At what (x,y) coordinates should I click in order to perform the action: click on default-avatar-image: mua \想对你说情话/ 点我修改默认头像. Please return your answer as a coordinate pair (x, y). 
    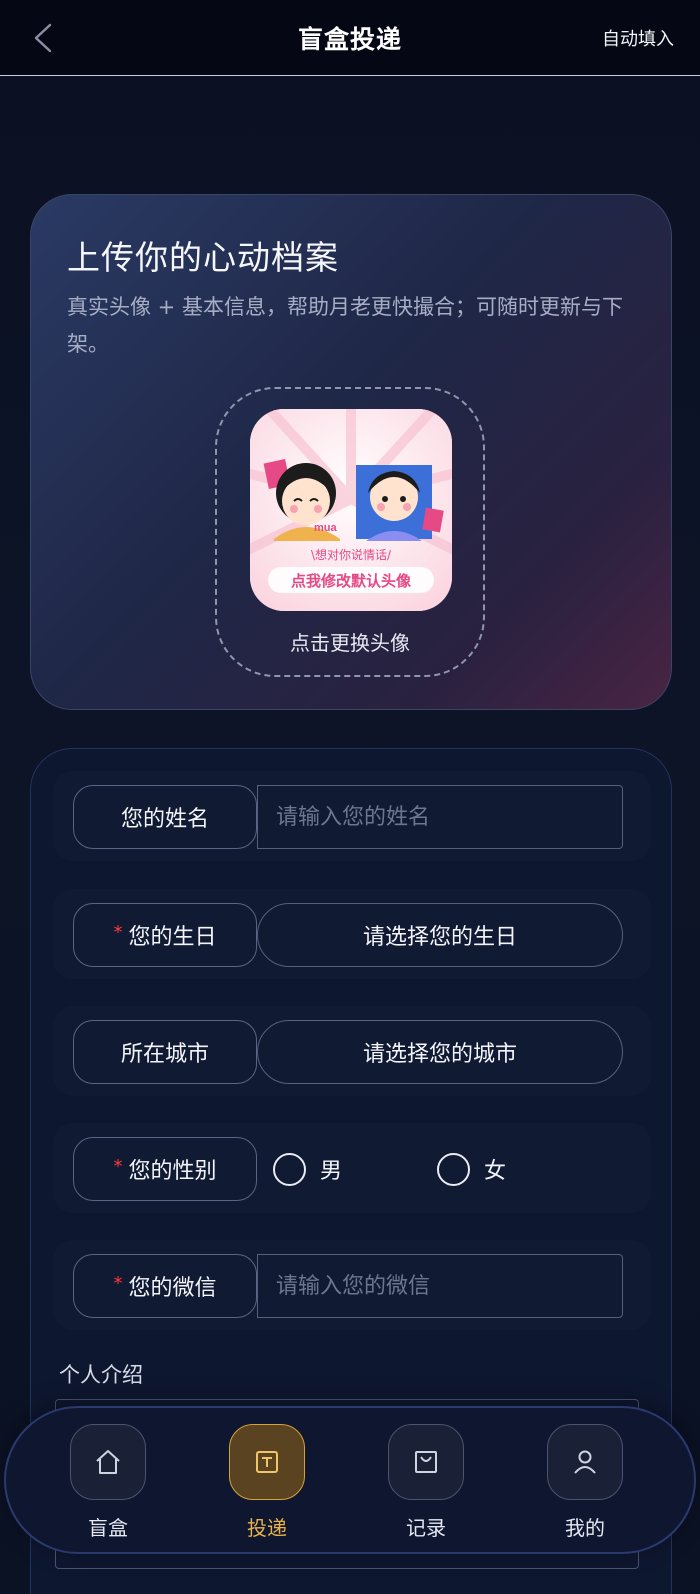
    Looking at the image, I should click on (351, 510).